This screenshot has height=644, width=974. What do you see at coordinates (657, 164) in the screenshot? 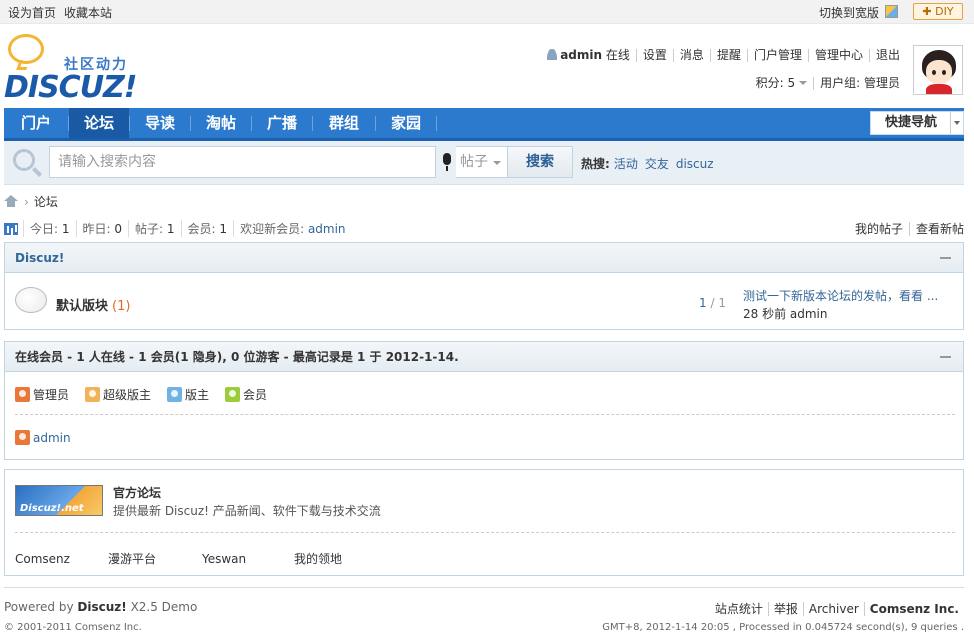
I see `hot-keyword: 交友` at bounding box center [657, 164].